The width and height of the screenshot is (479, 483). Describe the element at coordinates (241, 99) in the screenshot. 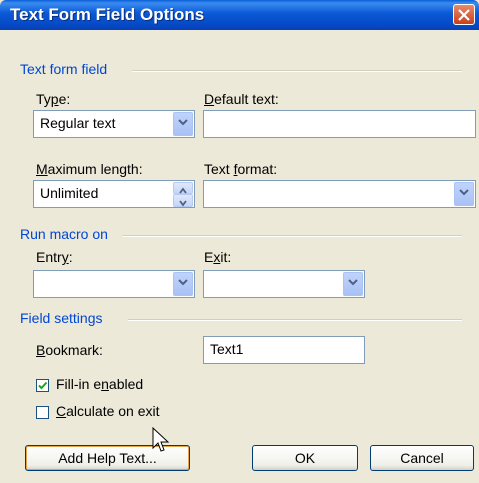

I see `default-text-label: Default text:` at that location.